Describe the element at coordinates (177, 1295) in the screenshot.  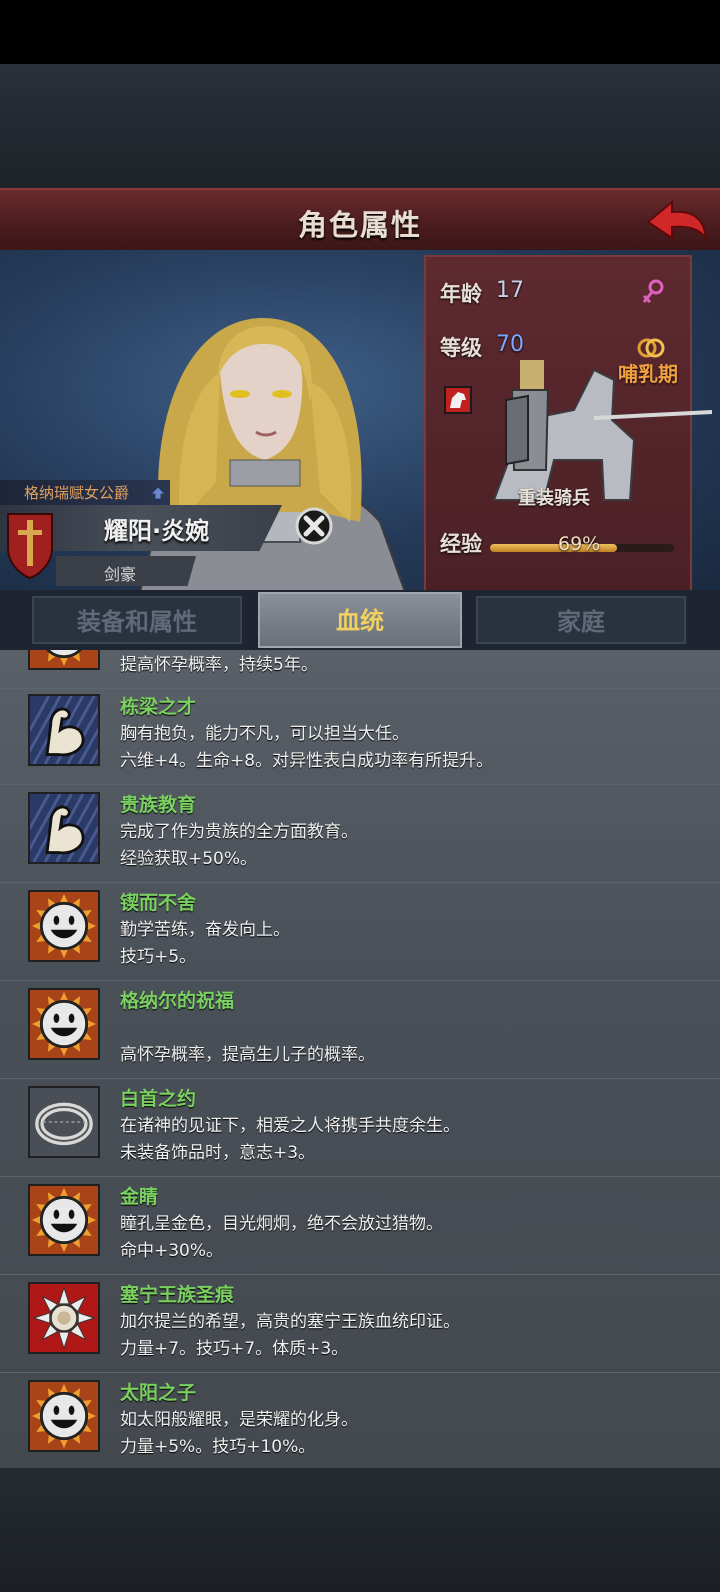
I see `trait-name: 塞宁王族圣痕` at that location.